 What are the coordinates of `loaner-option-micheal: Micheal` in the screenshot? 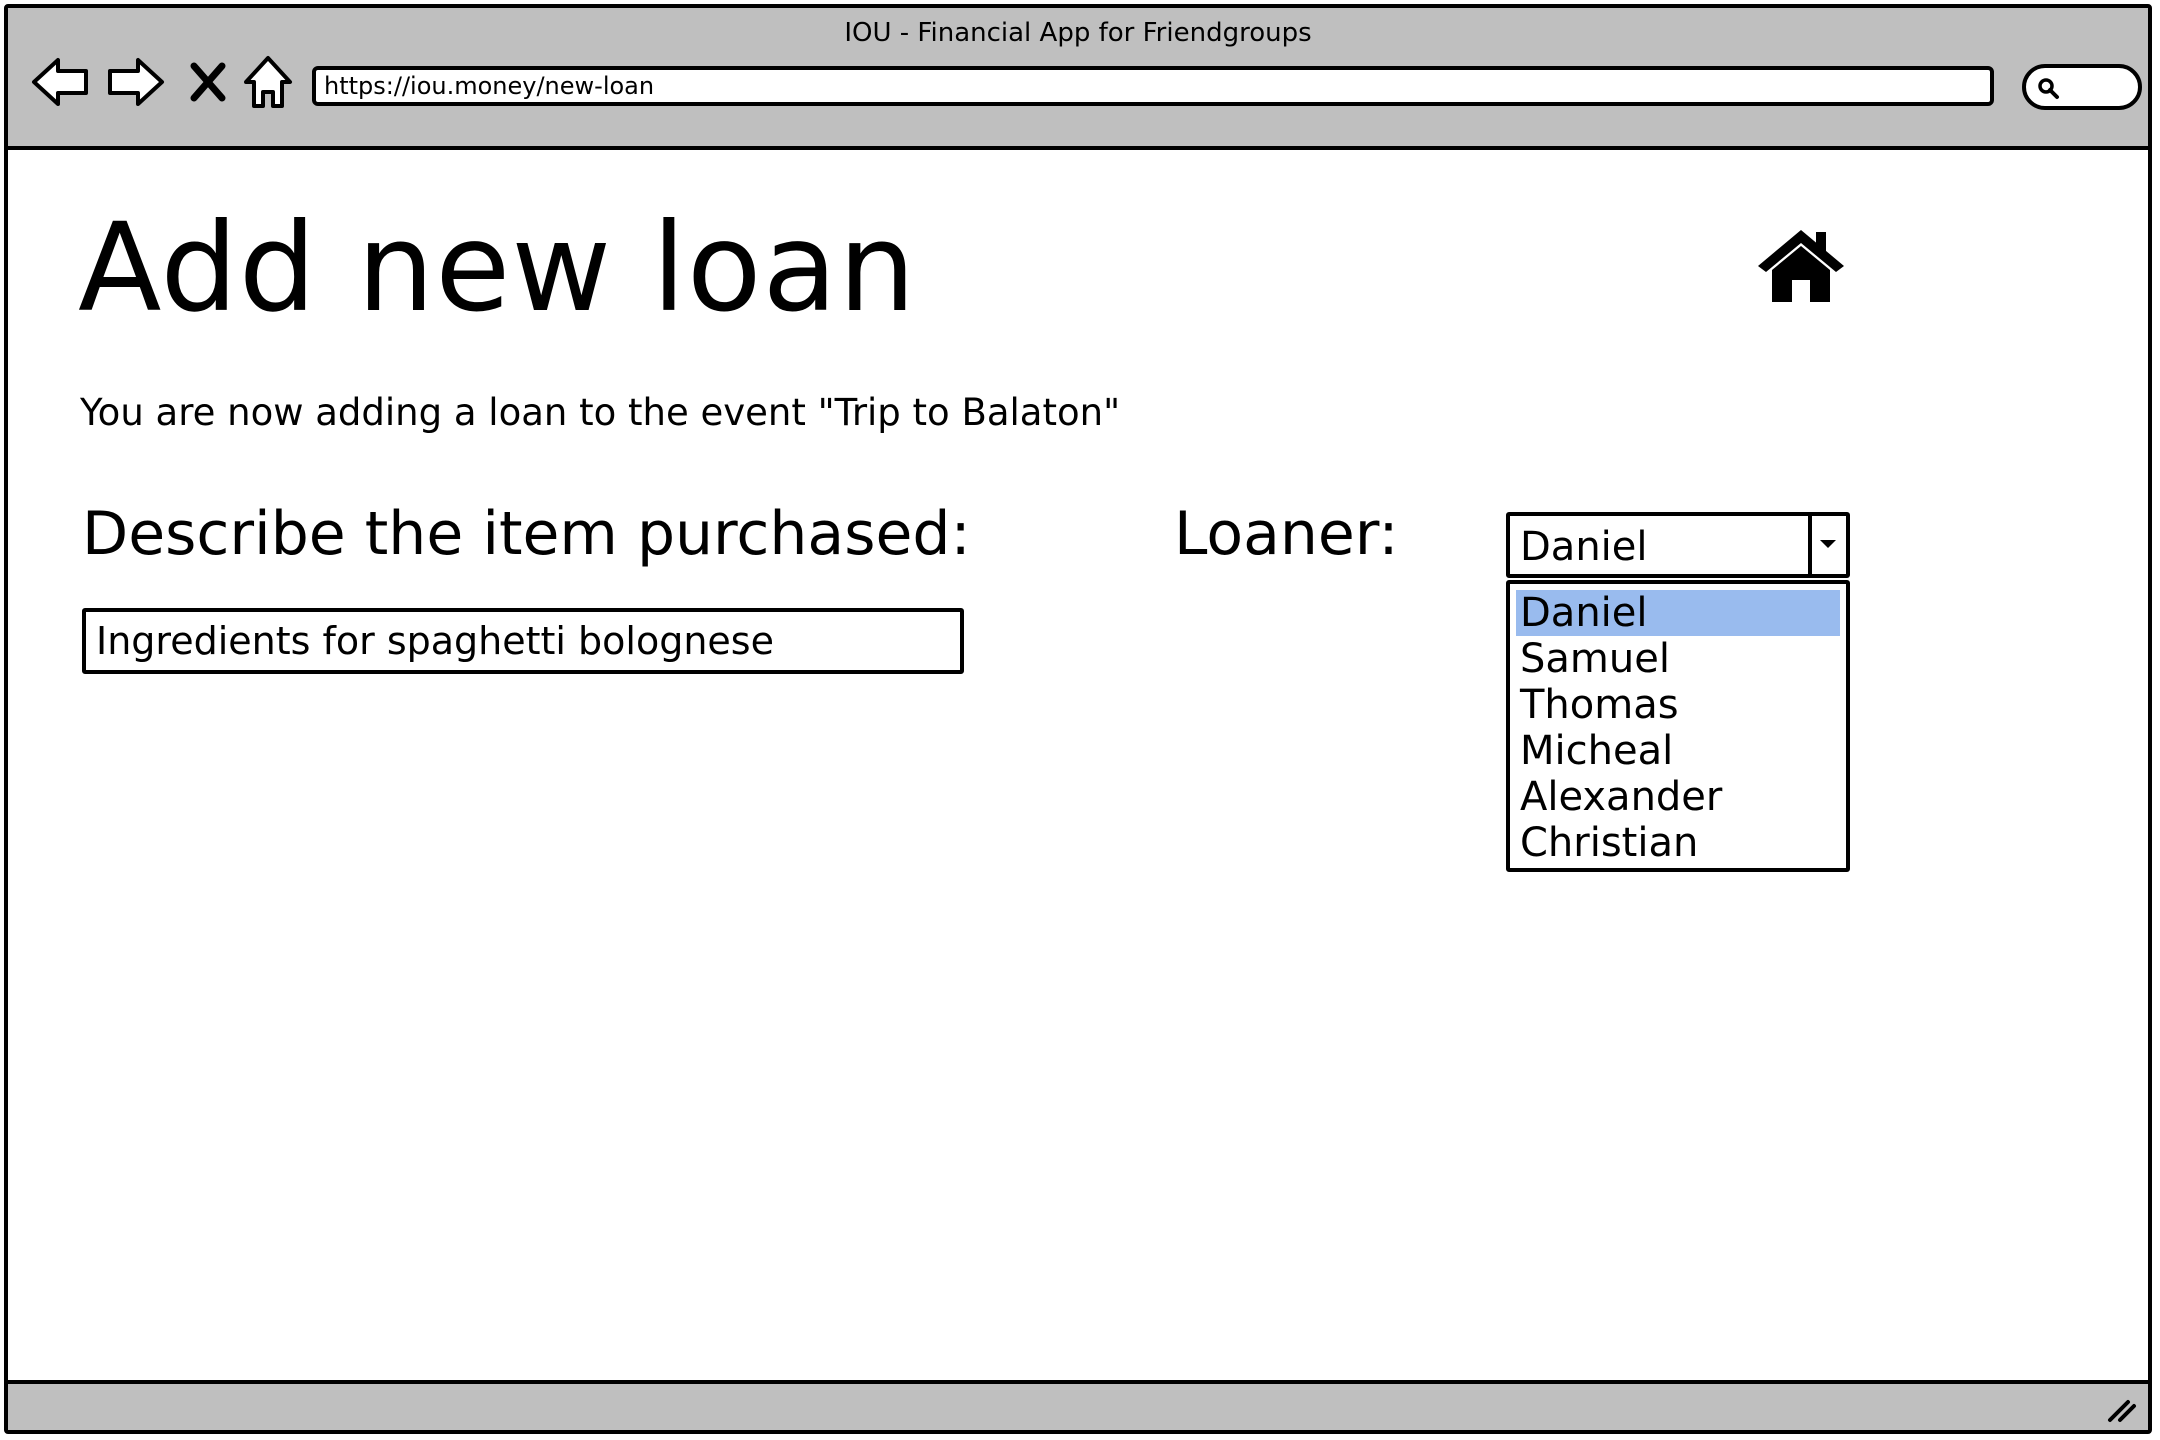 It's located at (1678, 751).